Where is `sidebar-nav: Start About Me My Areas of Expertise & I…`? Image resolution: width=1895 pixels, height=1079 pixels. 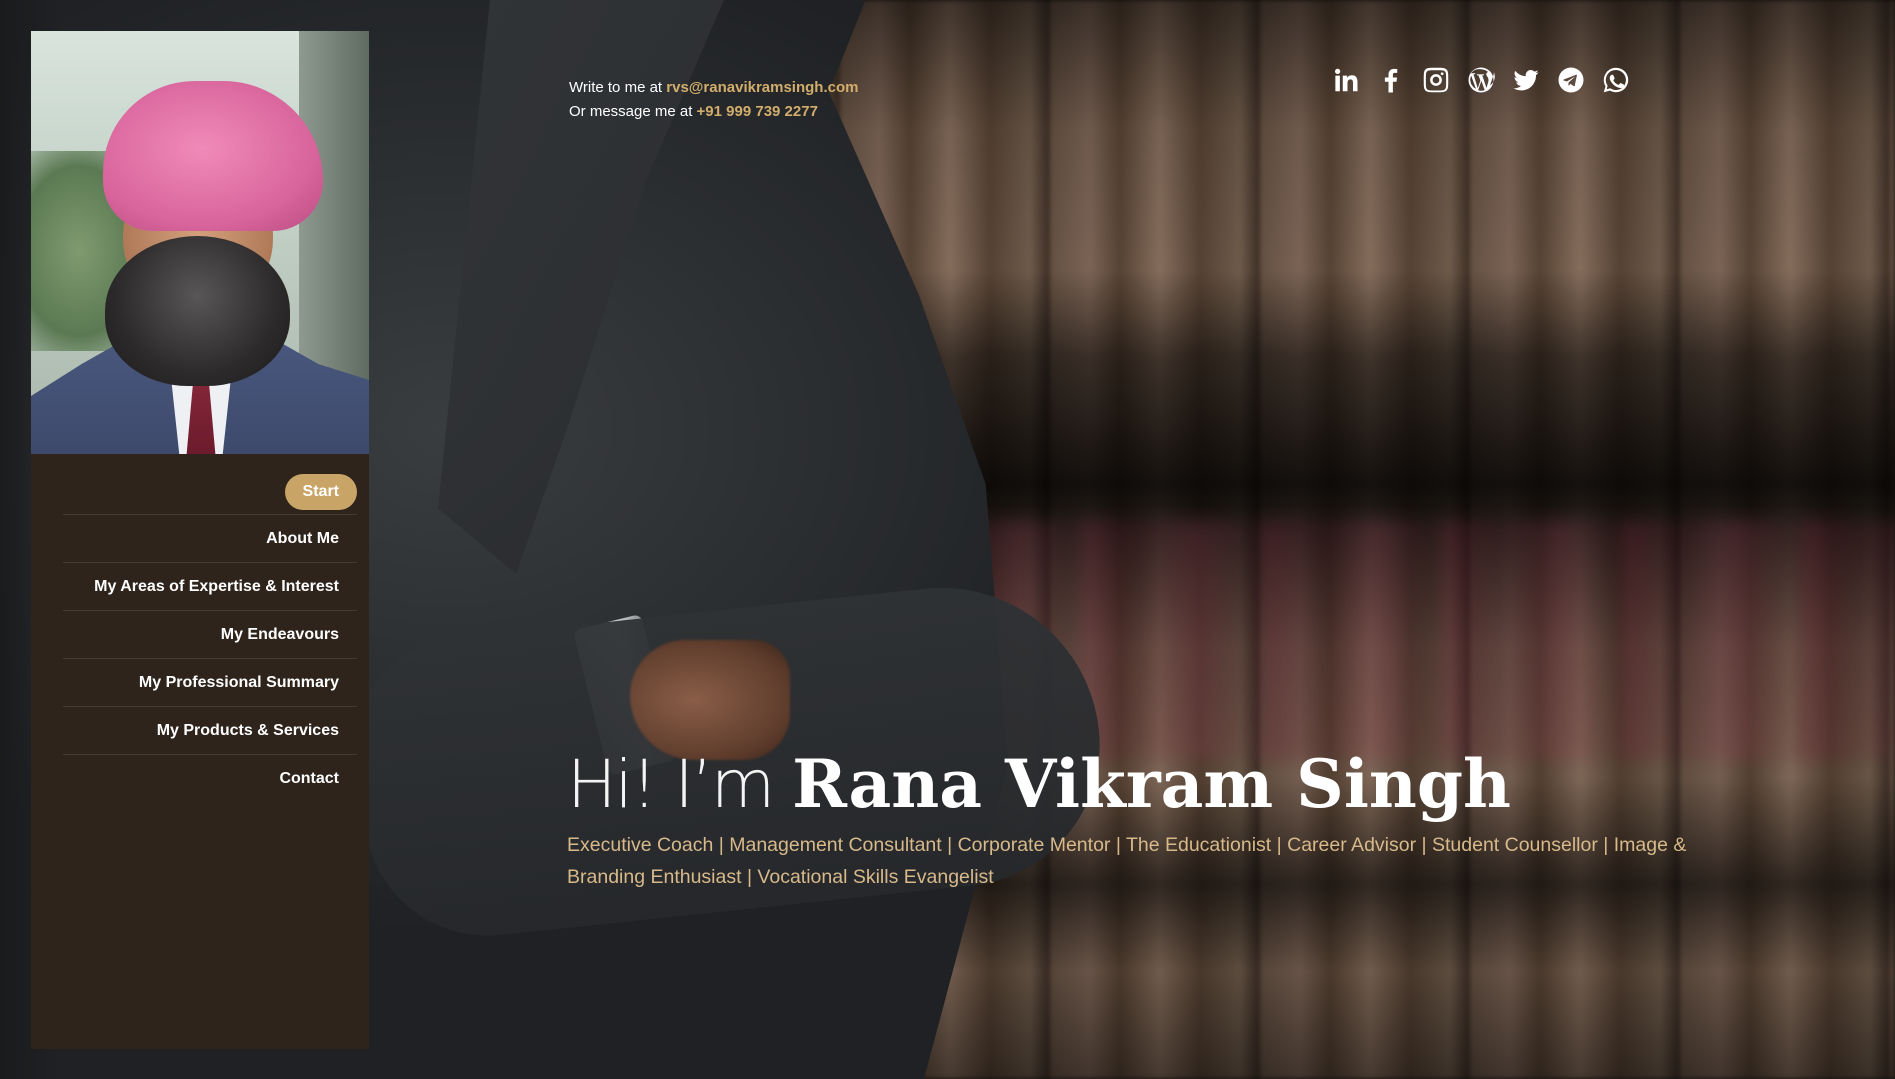 sidebar-nav: Start About Me My Areas of Expertise & I… is located at coordinates (200, 628).